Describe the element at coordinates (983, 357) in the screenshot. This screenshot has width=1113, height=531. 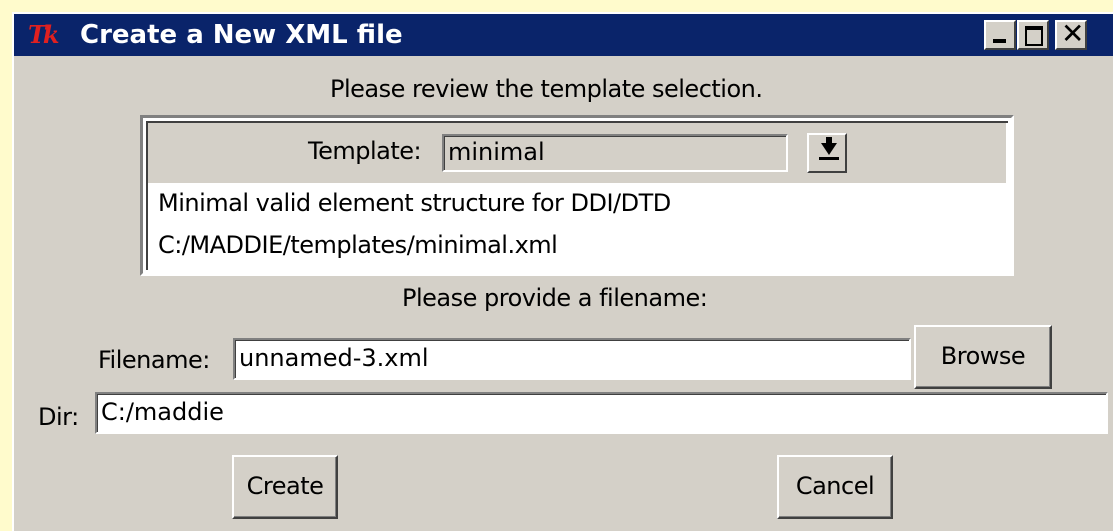
I see `browse-button: Browse` at that location.